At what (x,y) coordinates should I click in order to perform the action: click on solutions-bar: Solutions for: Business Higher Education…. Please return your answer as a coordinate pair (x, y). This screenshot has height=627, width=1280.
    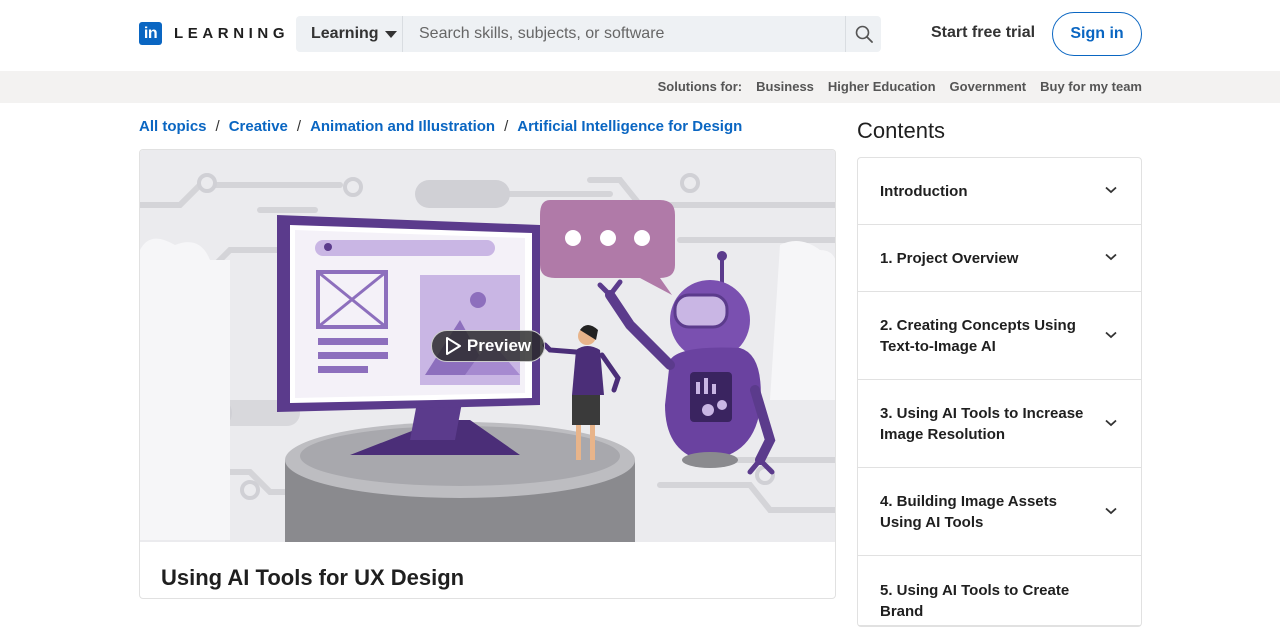
    Looking at the image, I should click on (640, 87).